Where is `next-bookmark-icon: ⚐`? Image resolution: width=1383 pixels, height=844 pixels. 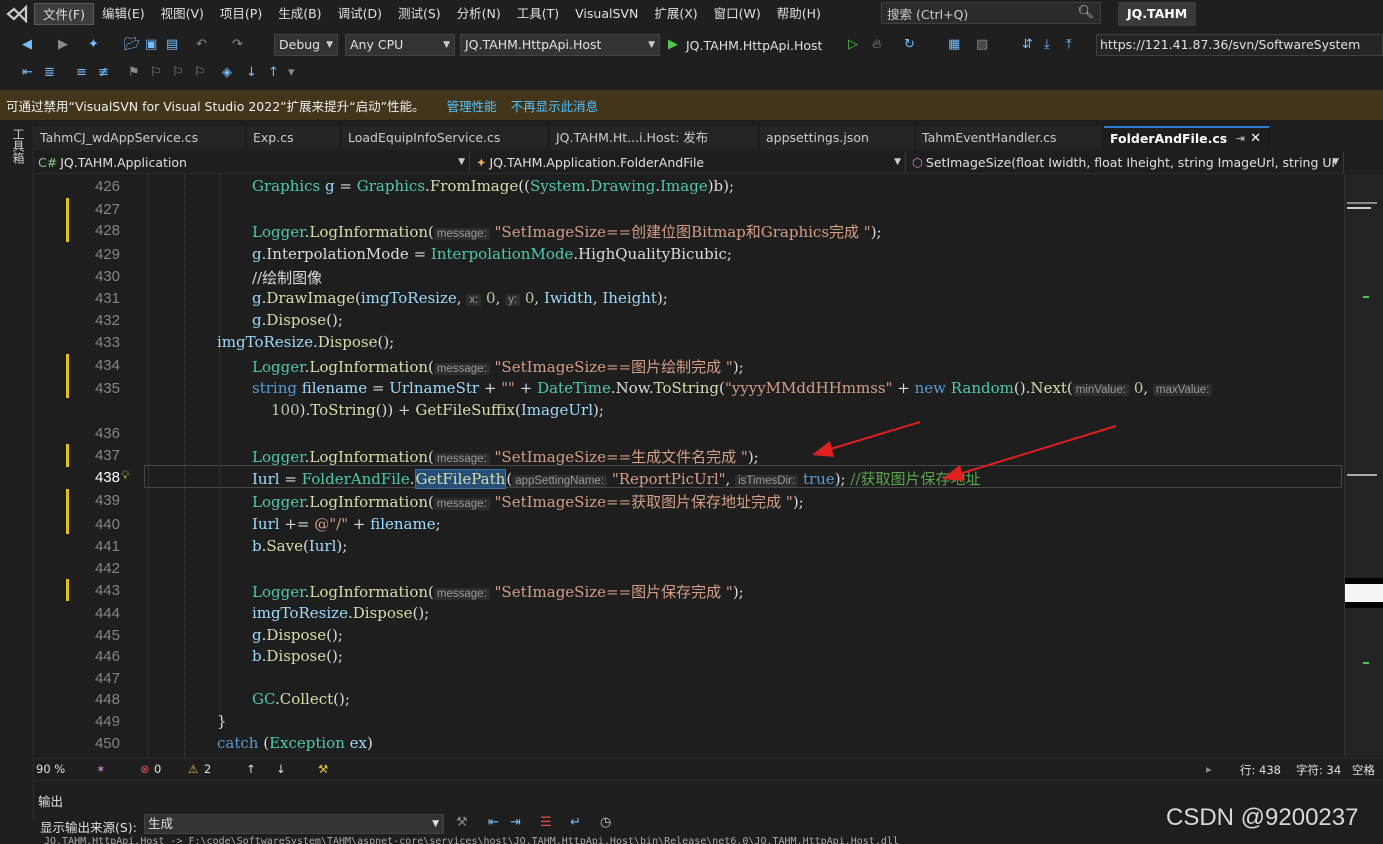 next-bookmark-icon: ⚐ is located at coordinates (178, 73).